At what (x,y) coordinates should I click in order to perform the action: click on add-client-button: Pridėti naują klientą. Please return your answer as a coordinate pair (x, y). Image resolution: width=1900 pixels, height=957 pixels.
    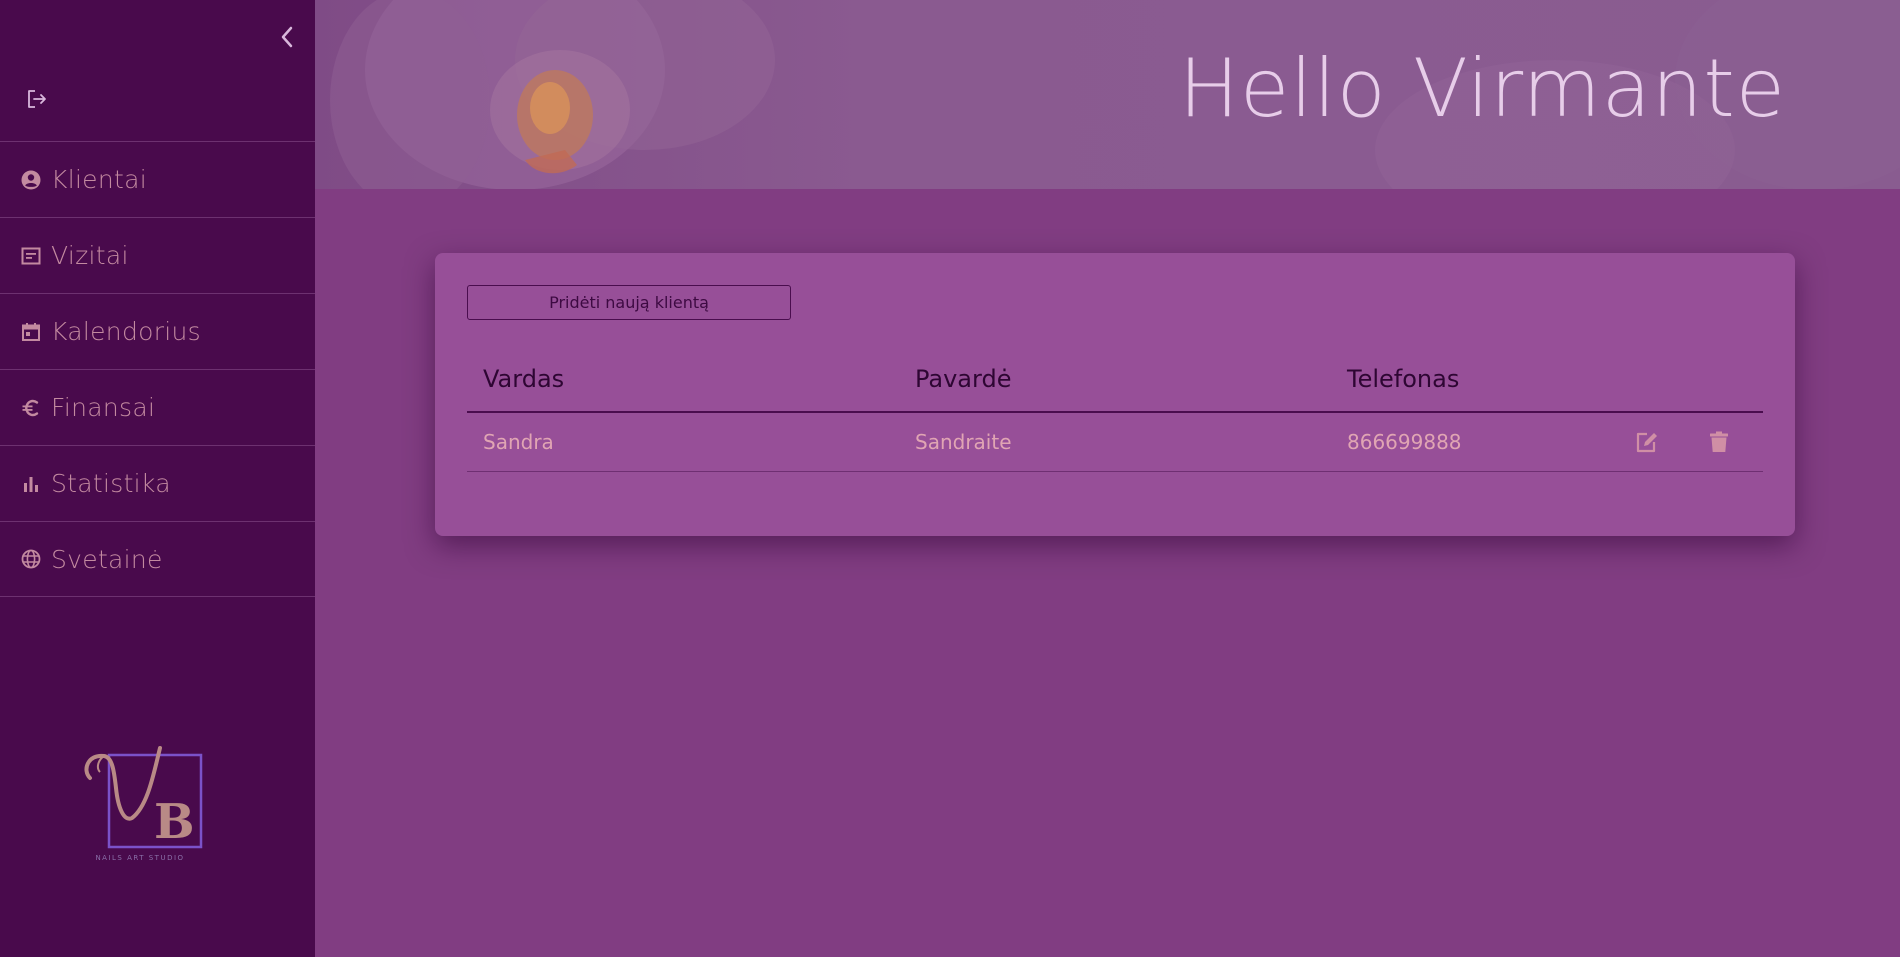
    Looking at the image, I should click on (629, 302).